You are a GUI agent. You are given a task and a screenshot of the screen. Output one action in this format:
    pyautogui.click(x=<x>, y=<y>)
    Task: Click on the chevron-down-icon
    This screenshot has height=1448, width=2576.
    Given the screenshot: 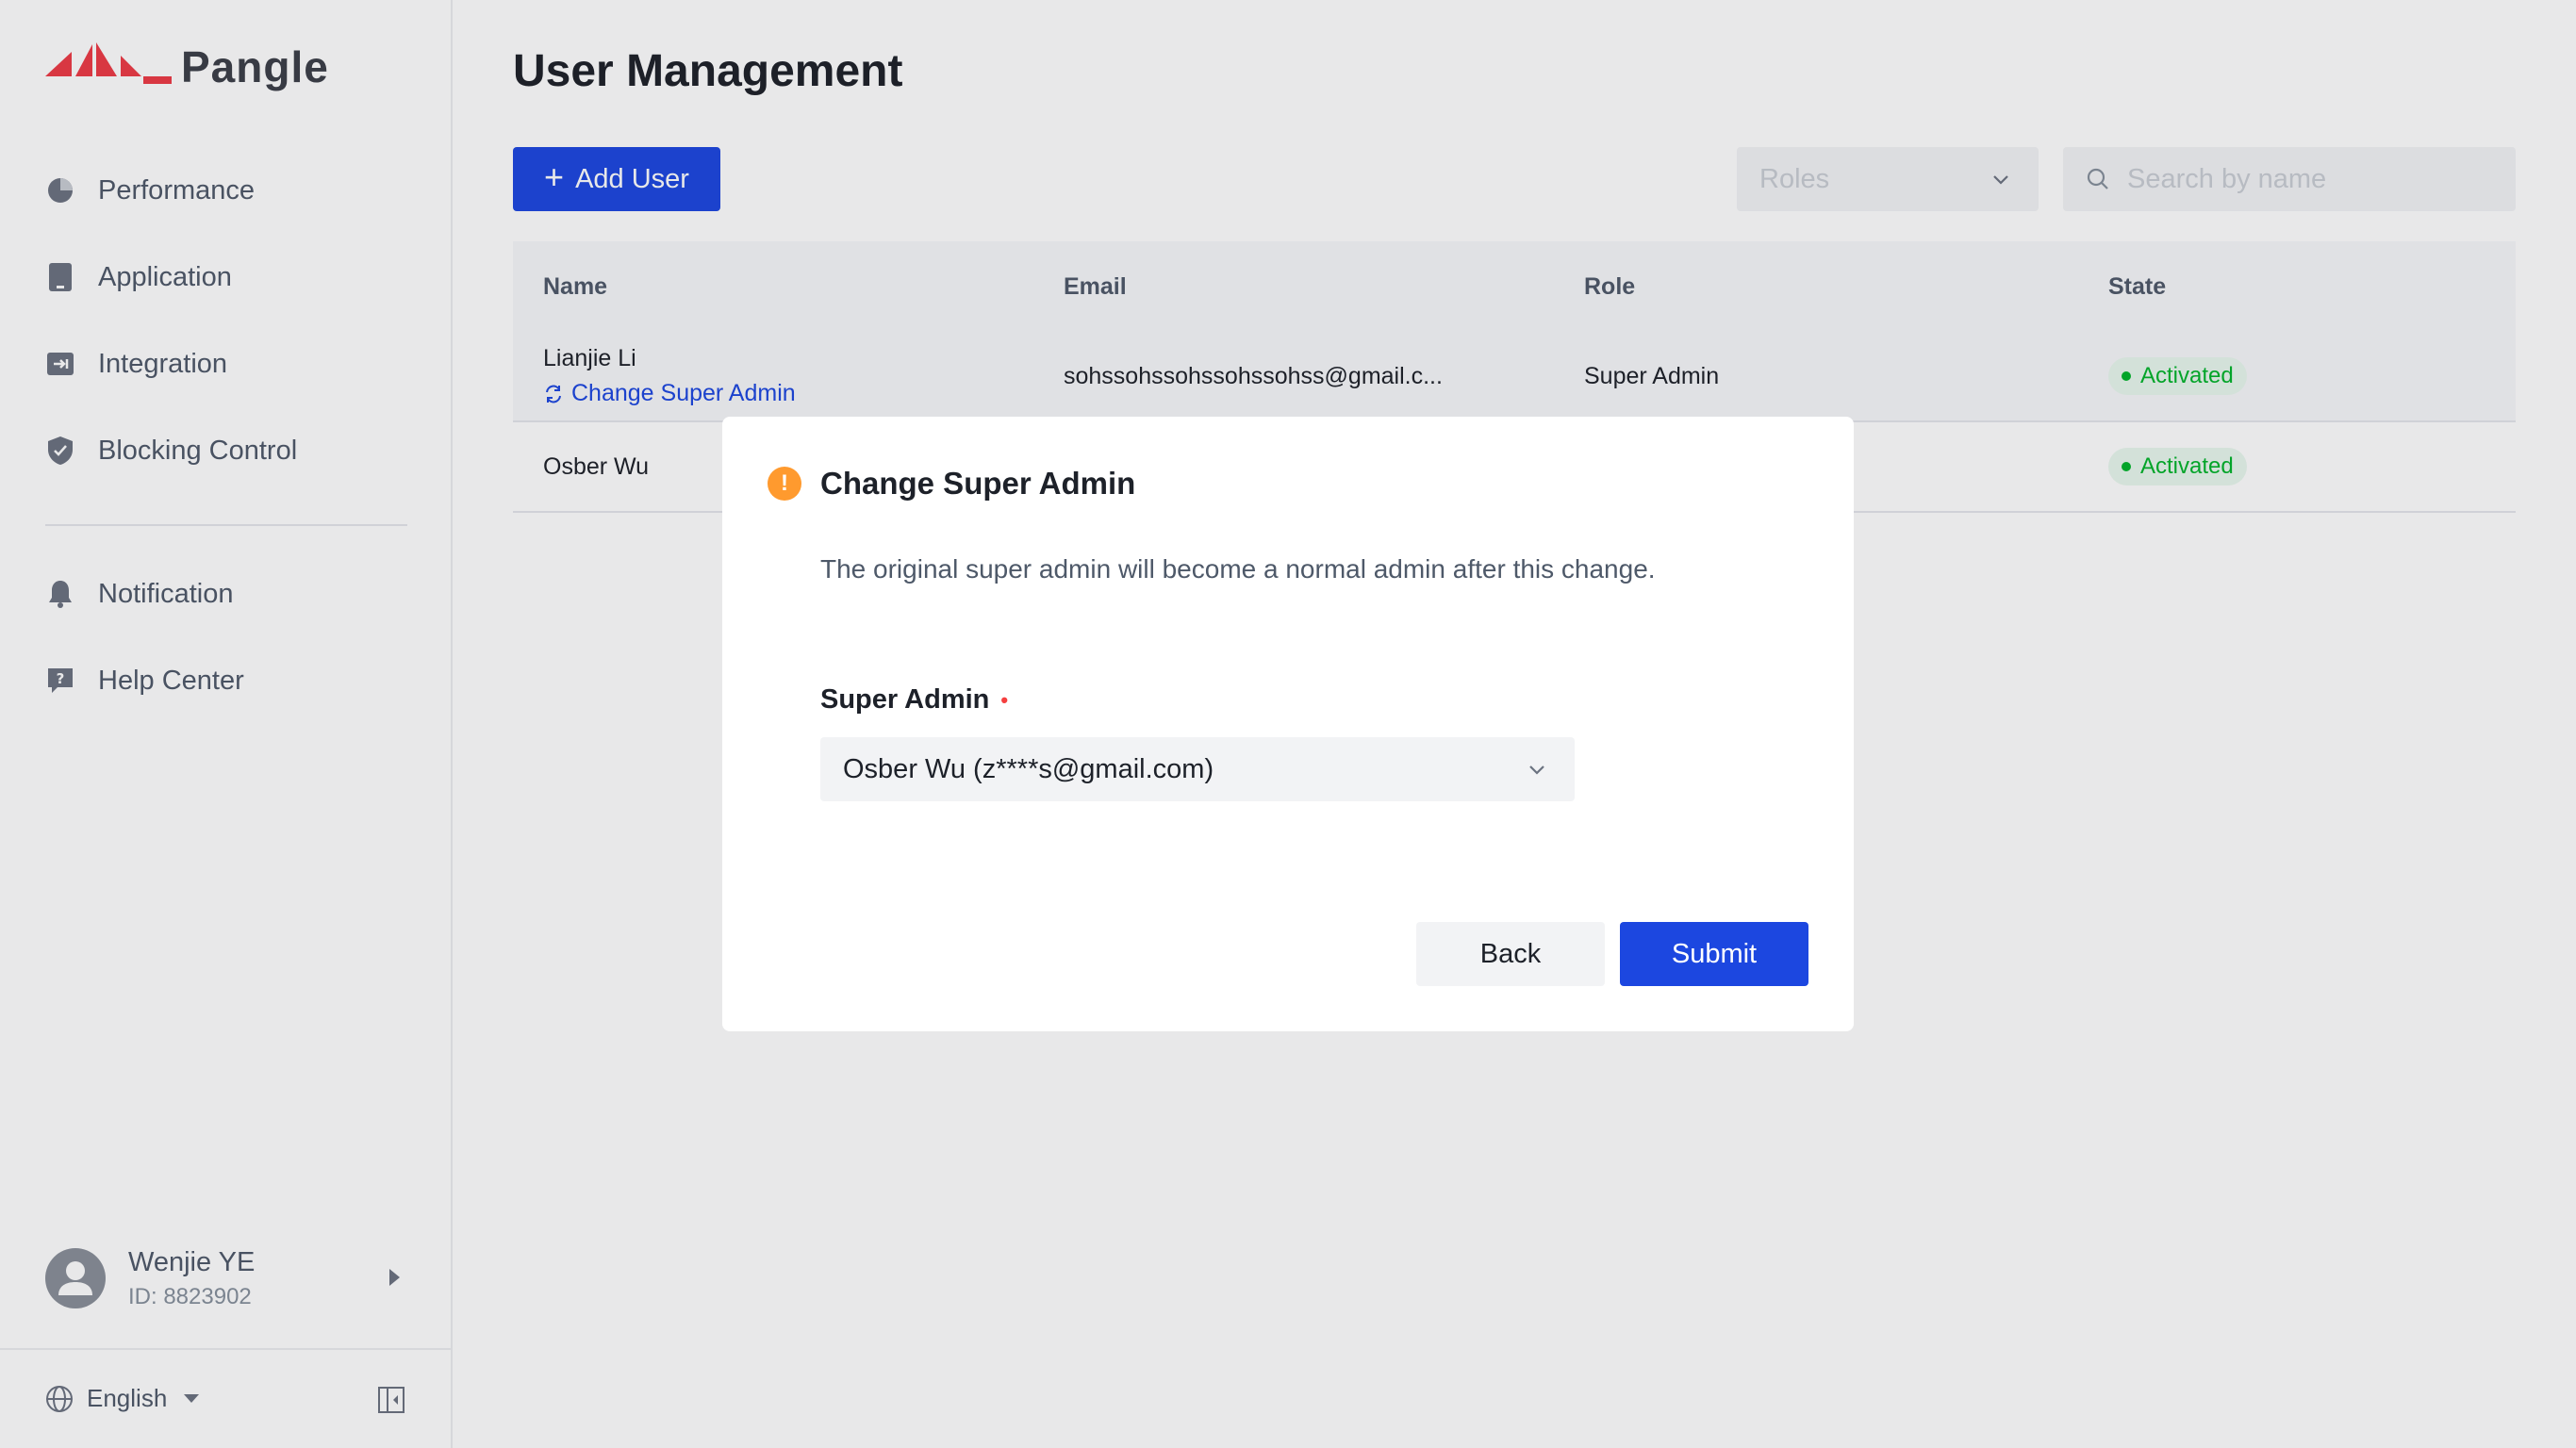 What is the action you would take?
    pyautogui.click(x=1536, y=770)
    